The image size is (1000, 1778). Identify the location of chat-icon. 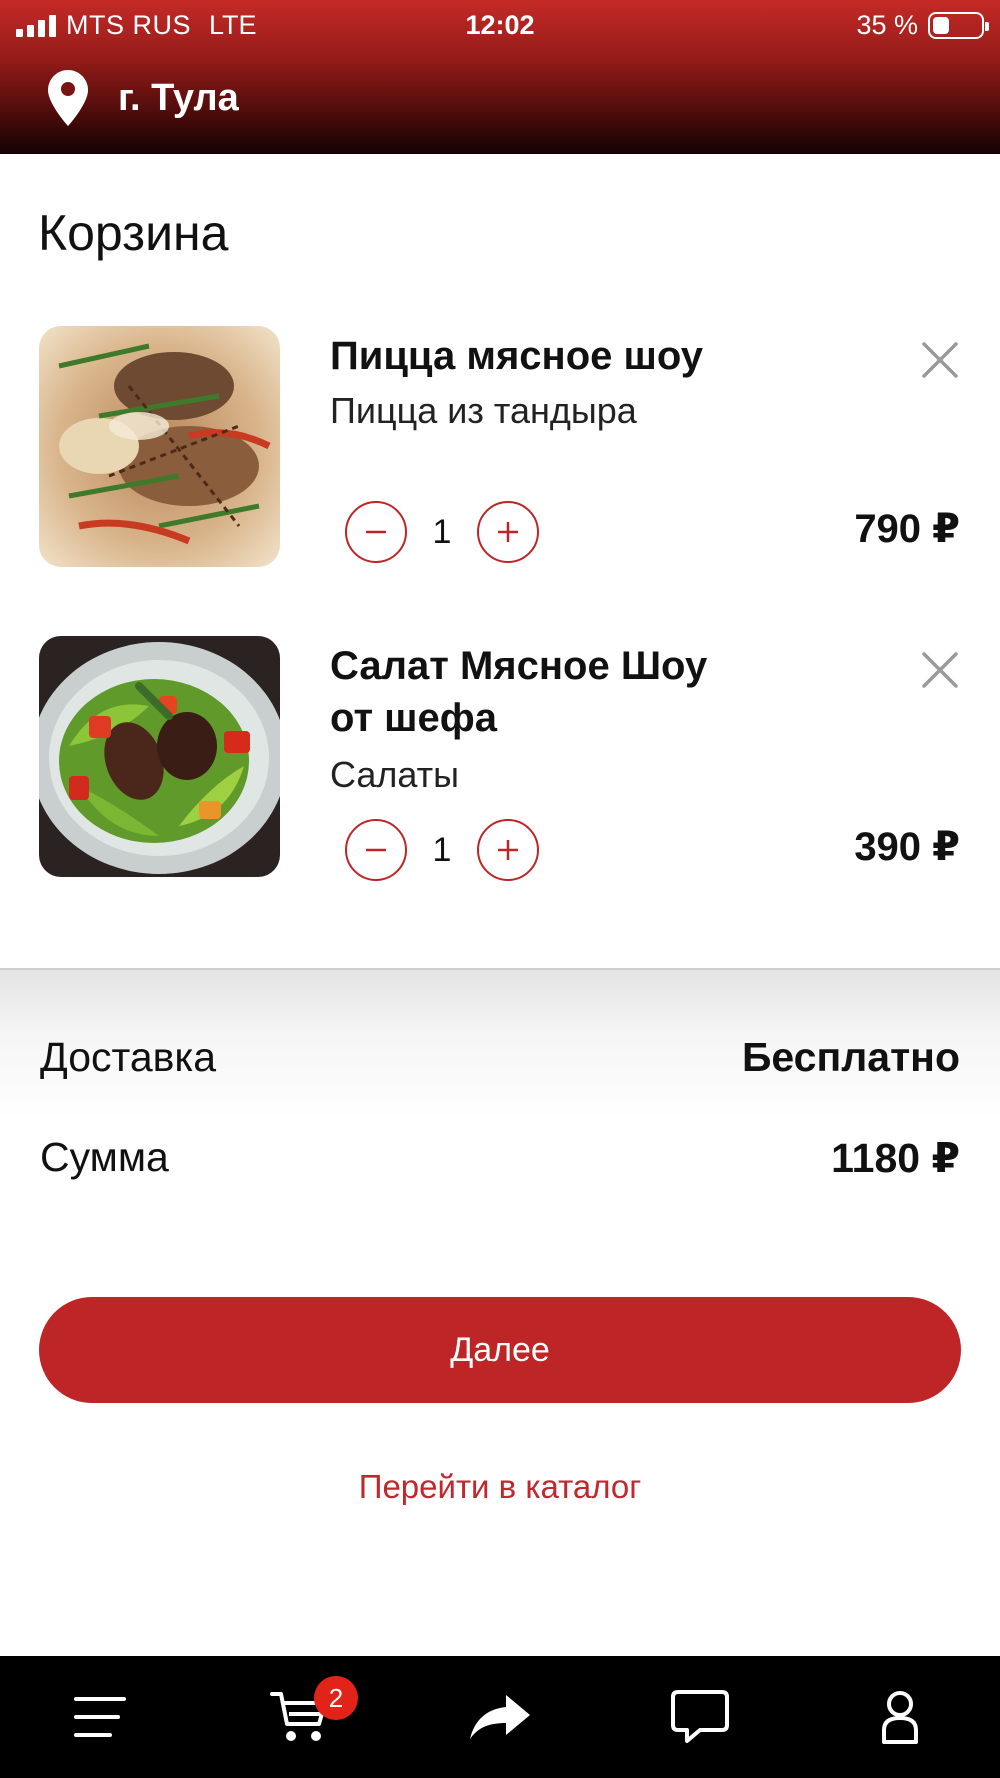
(700, 1716).